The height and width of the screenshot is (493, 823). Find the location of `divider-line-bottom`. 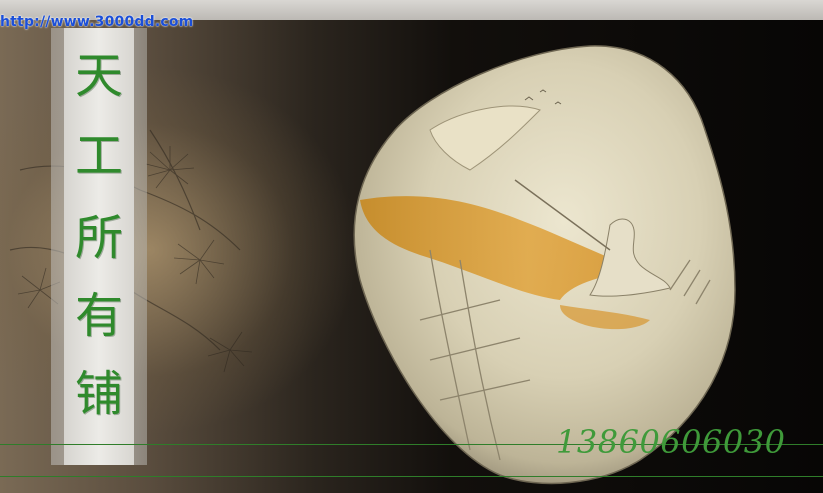

divider-line-bottom is located at coordinates (411, 476).